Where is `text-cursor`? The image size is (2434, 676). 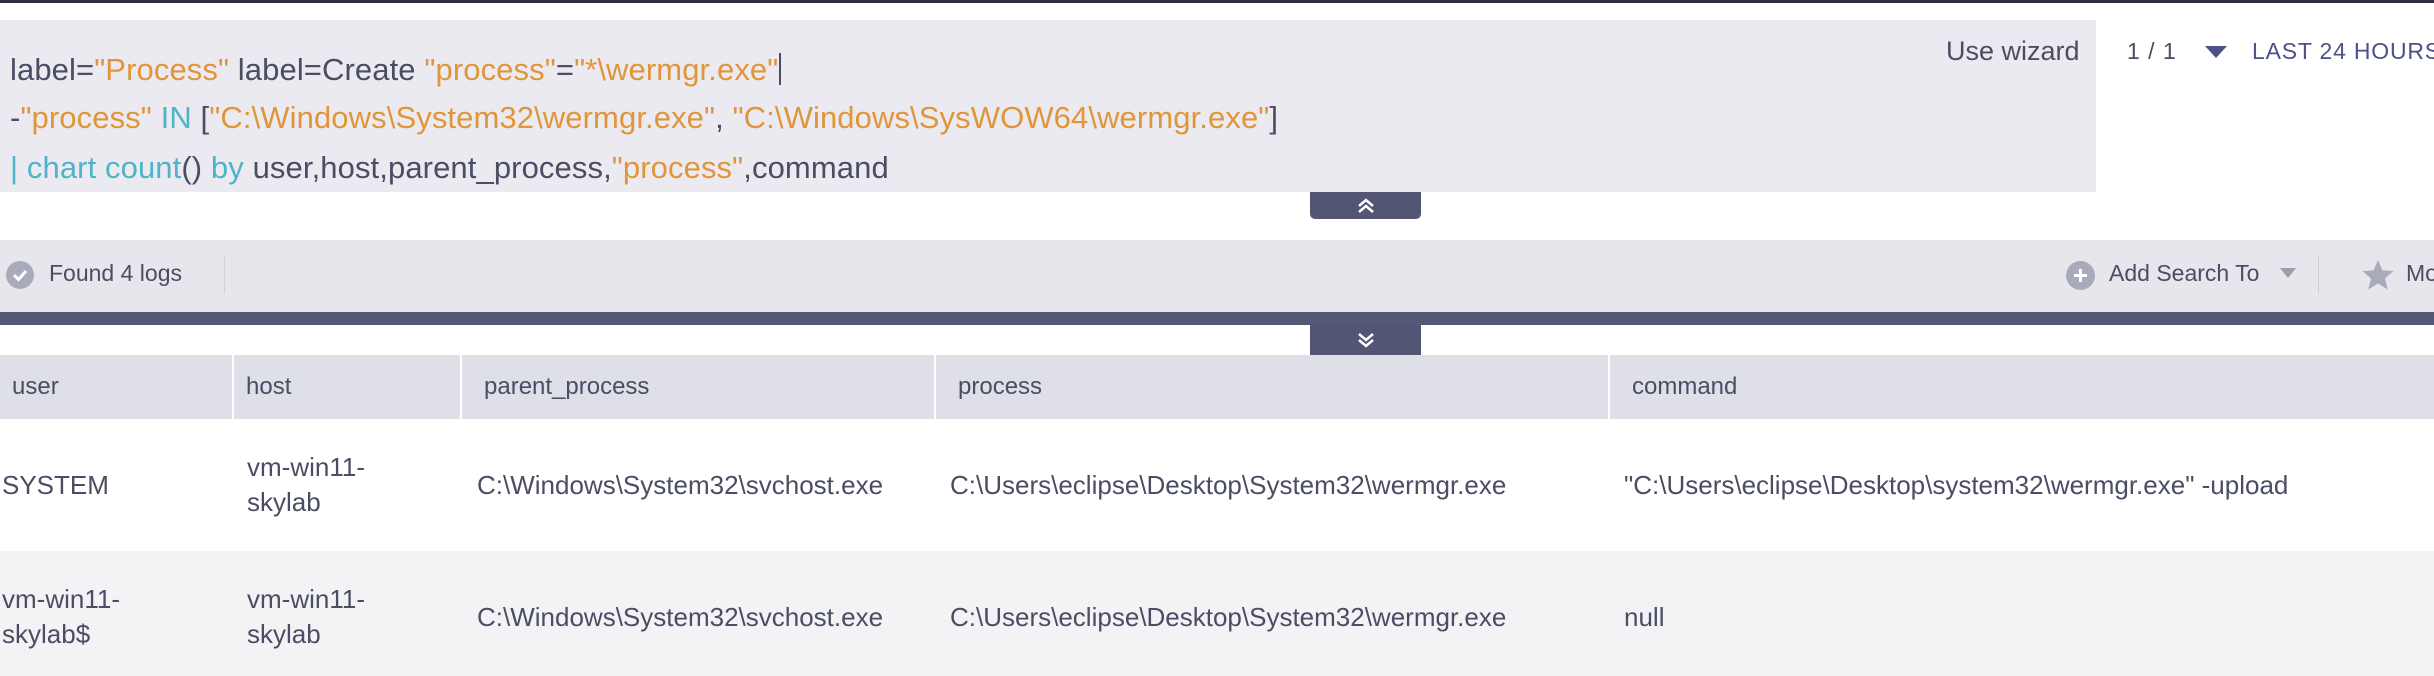
text-cursor is located at coordinates (780, 69).